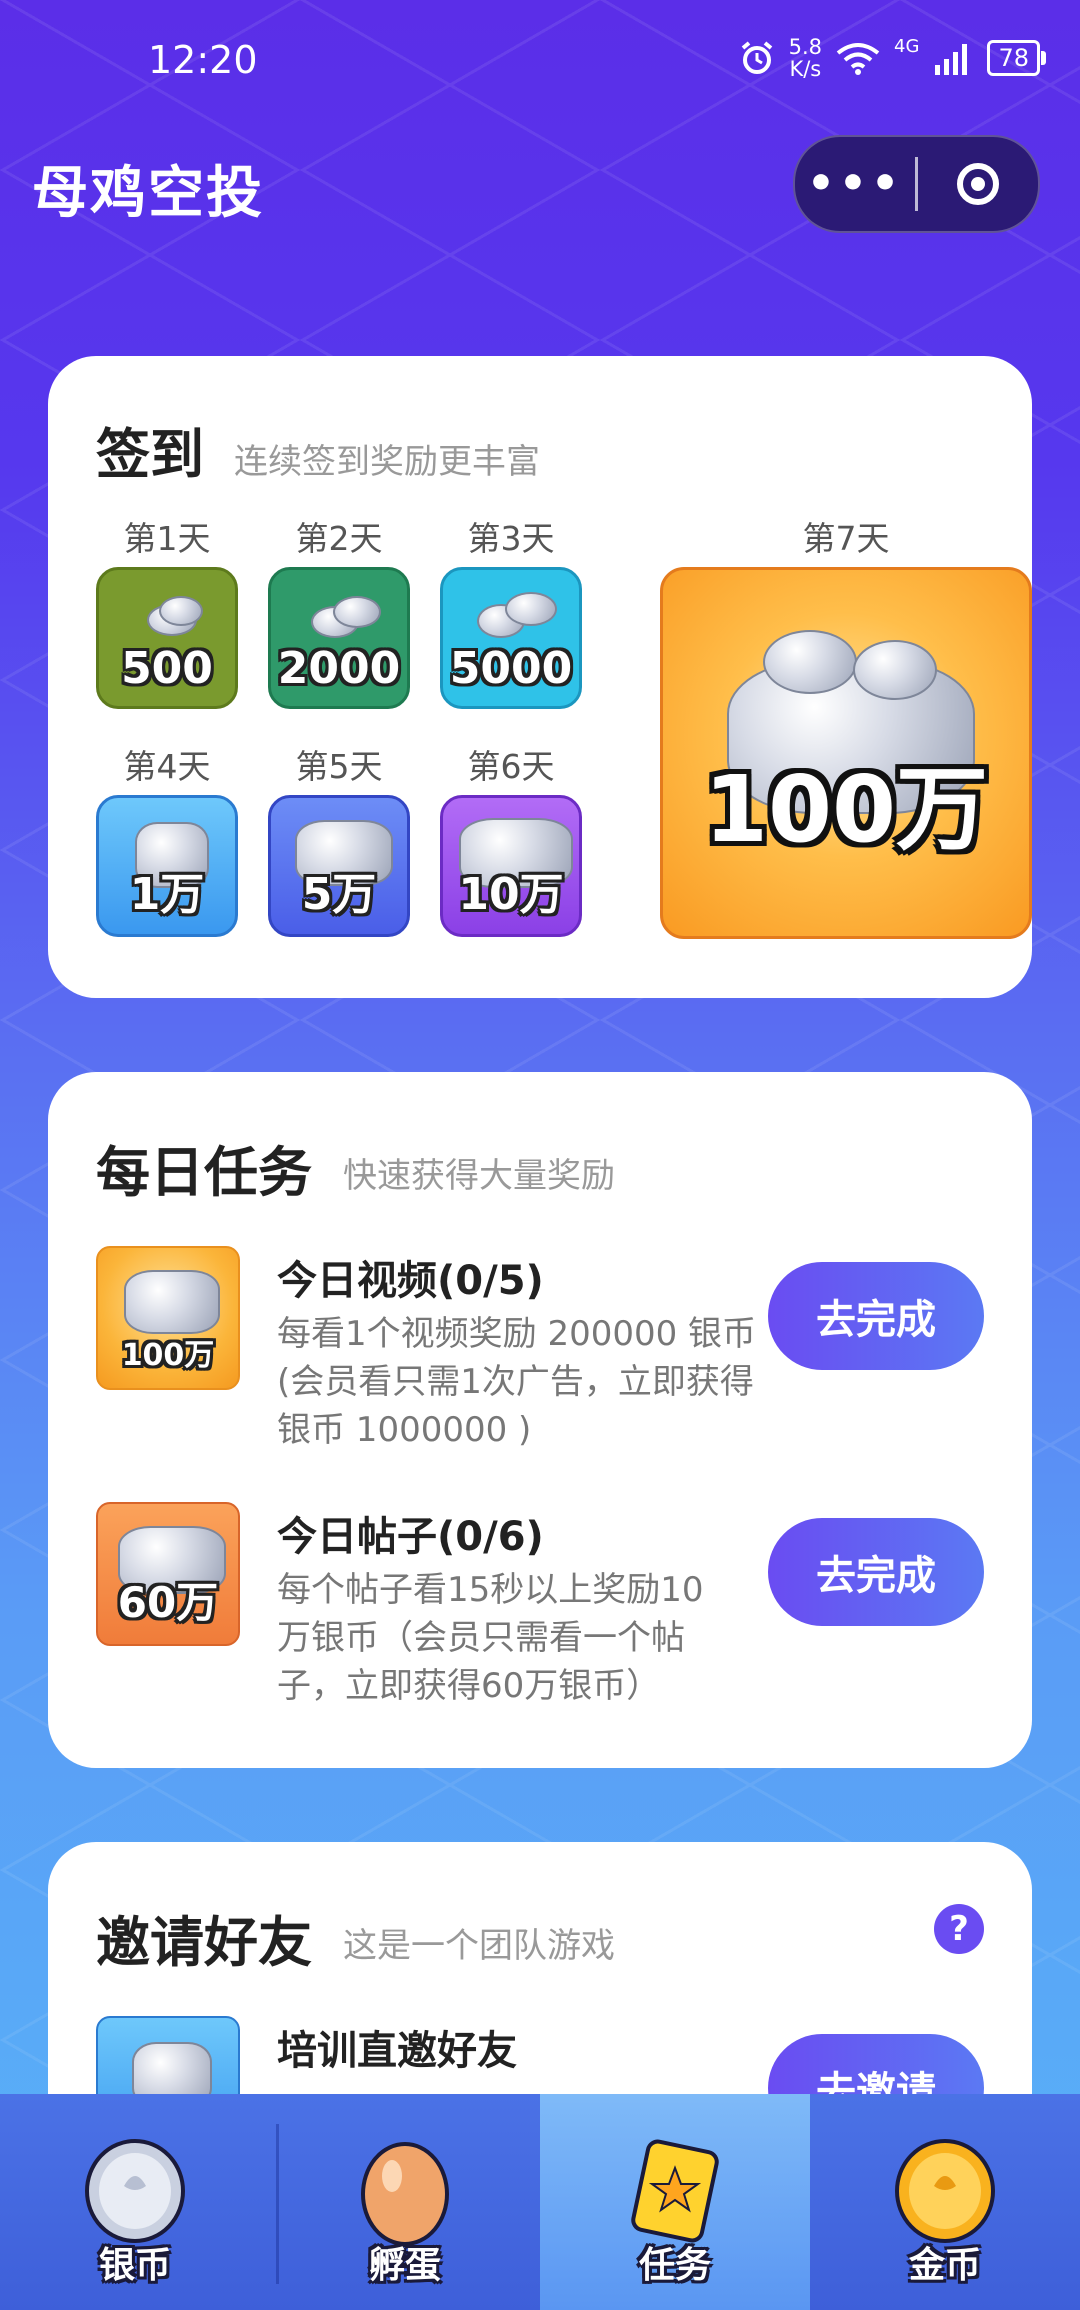 The image size is (1080, 2310). I want to click on reward-amount: 100万, so click(846, 809).